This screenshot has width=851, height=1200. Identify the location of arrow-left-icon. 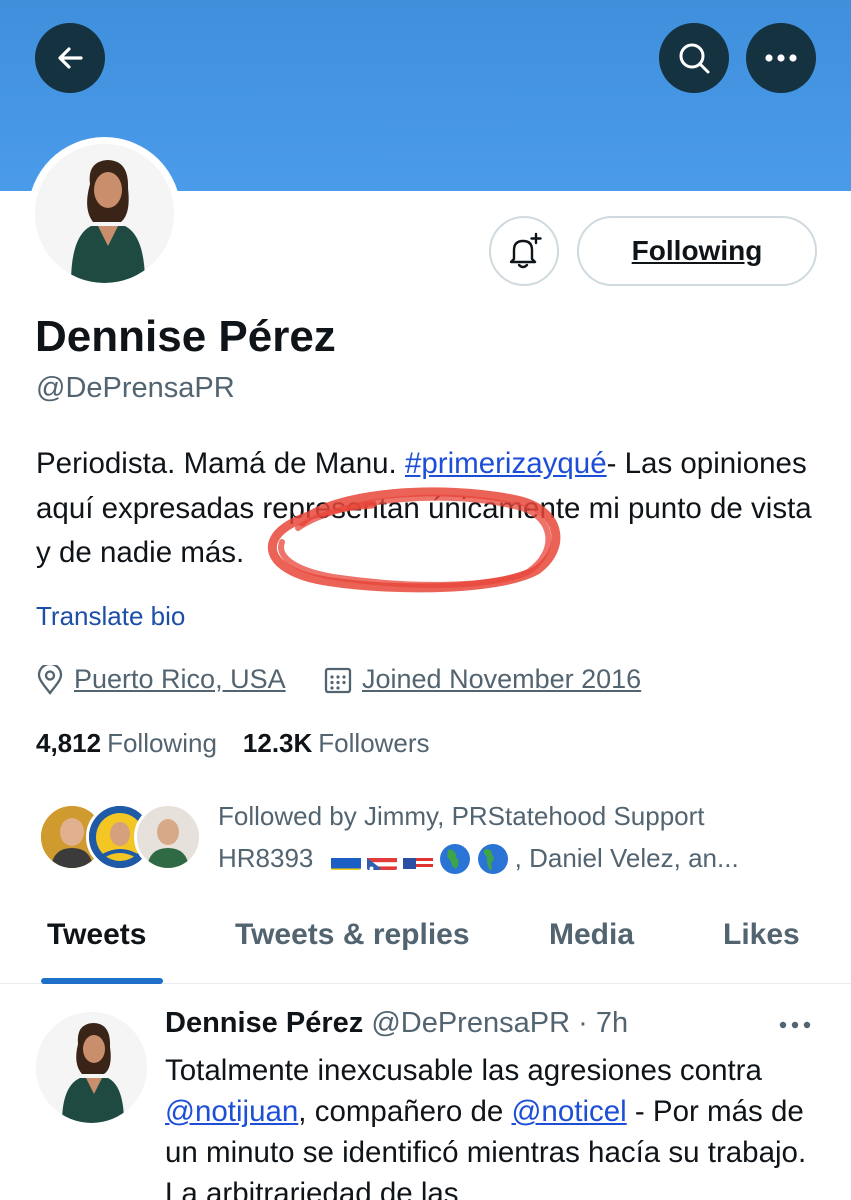
(70, 58).